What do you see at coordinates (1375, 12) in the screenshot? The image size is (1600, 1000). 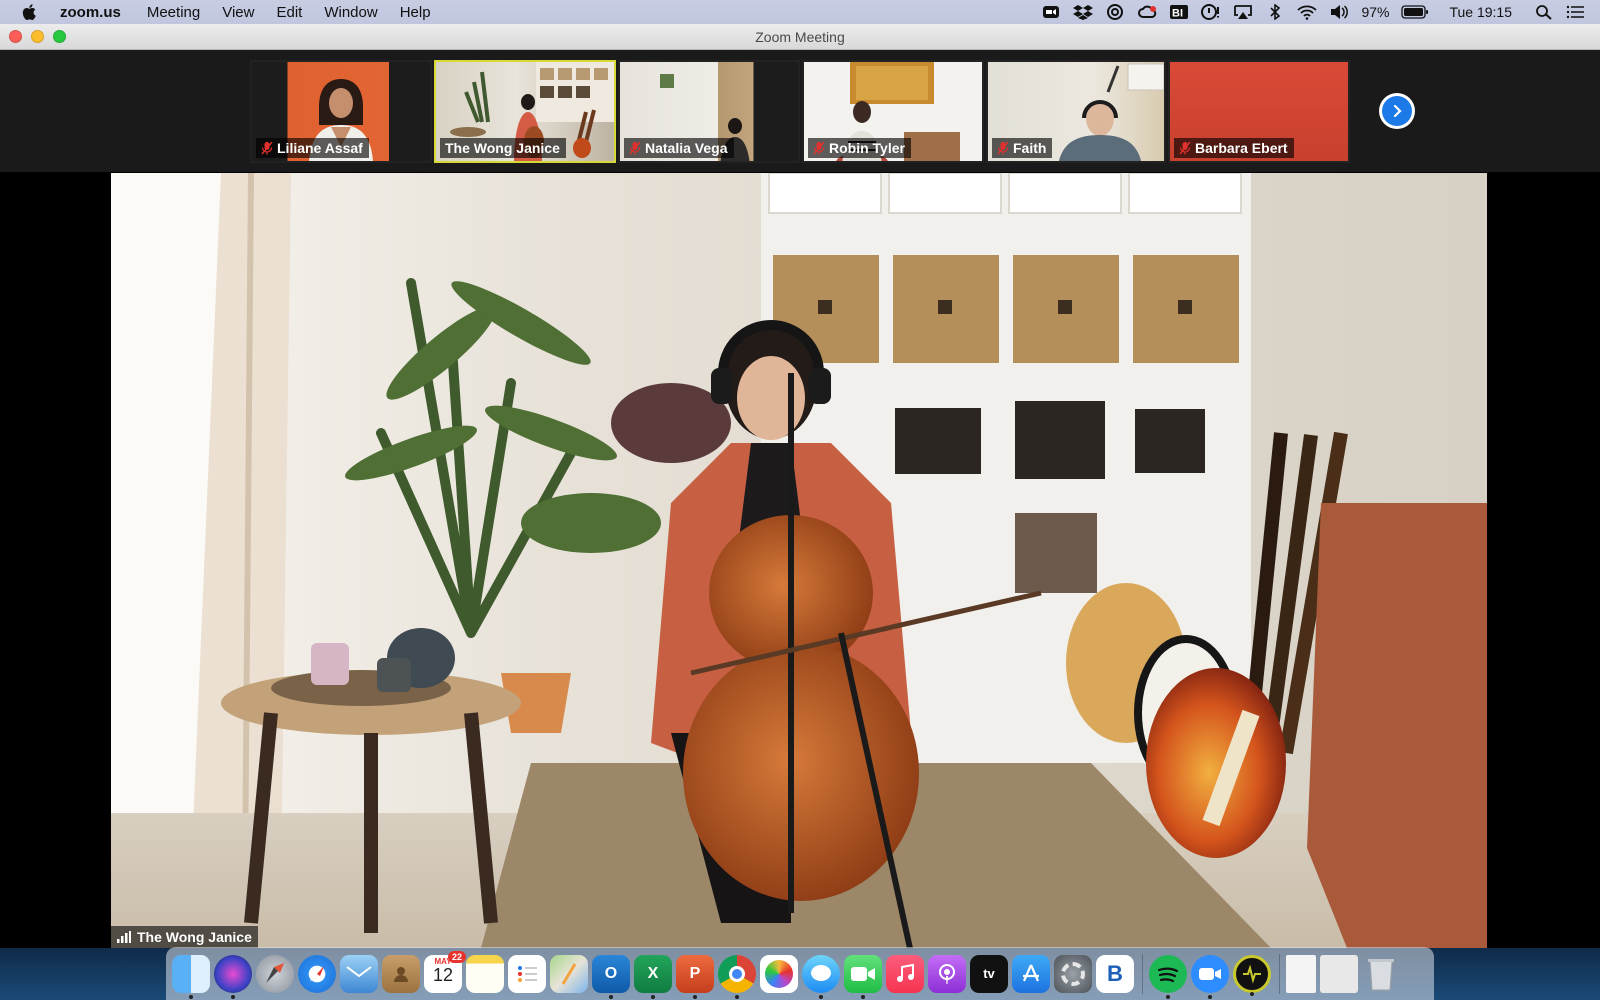 I see `battery-percent: 97%` at bounding box center [1375, 12].